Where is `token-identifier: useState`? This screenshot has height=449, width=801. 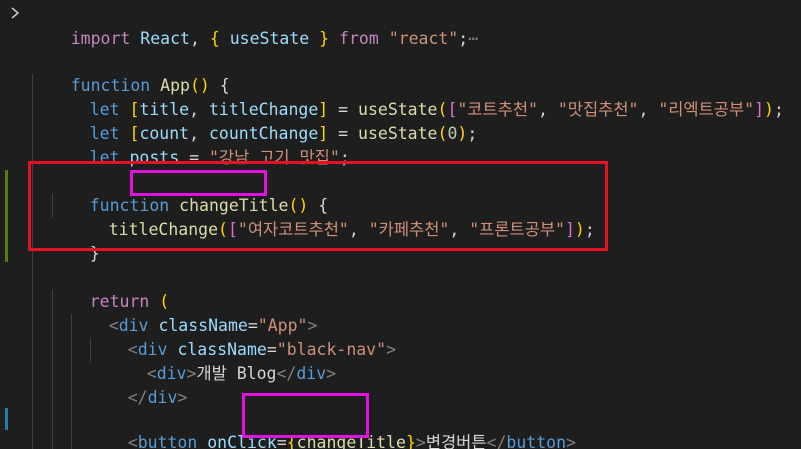 token-identifier: useState is located at coordinates (269, 38).